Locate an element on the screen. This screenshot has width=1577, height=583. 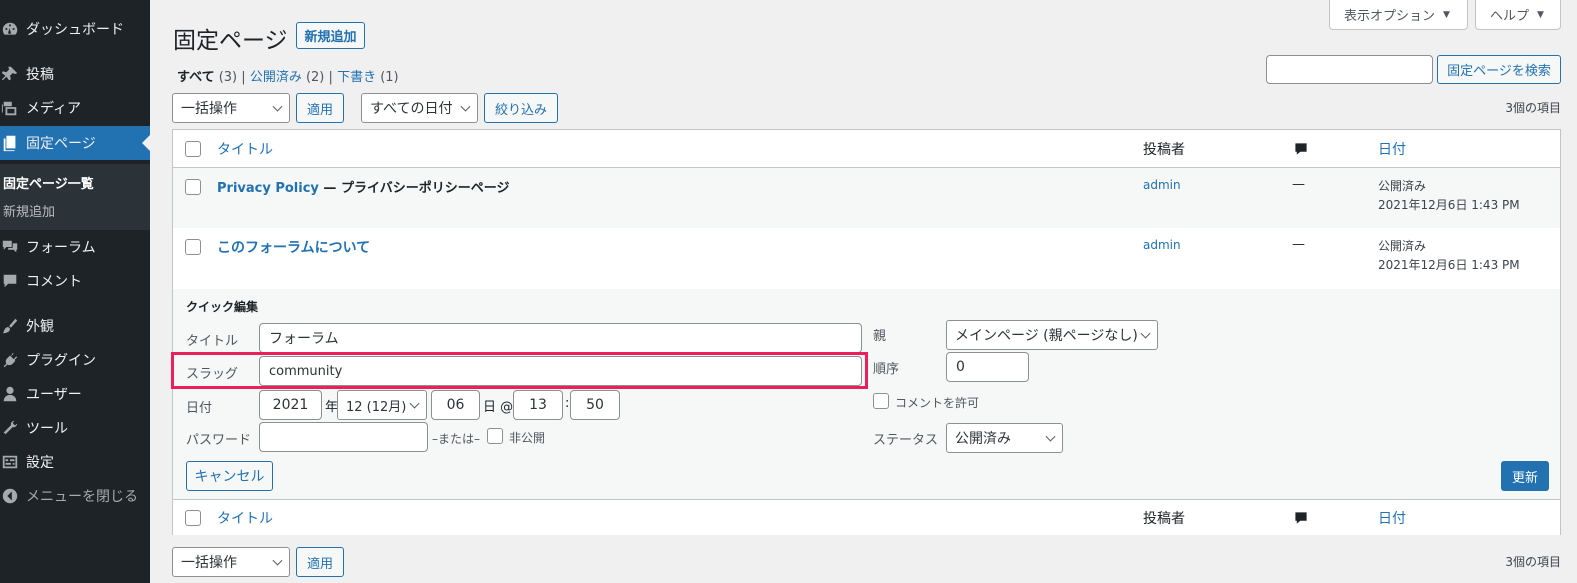
brush-icon is located at coordinates (10, 326).